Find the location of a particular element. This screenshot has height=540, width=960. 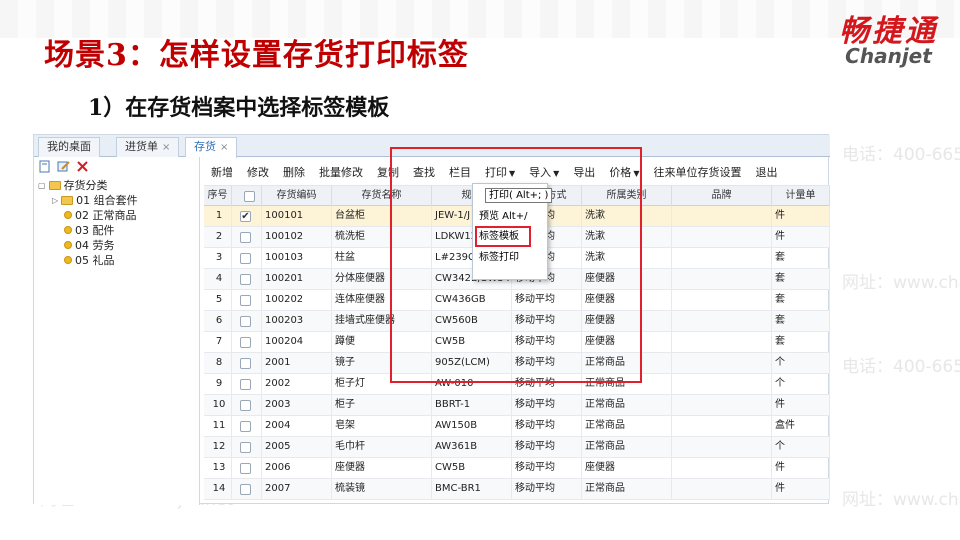

checkbox: ✔ is located at coordinates (245, 216).